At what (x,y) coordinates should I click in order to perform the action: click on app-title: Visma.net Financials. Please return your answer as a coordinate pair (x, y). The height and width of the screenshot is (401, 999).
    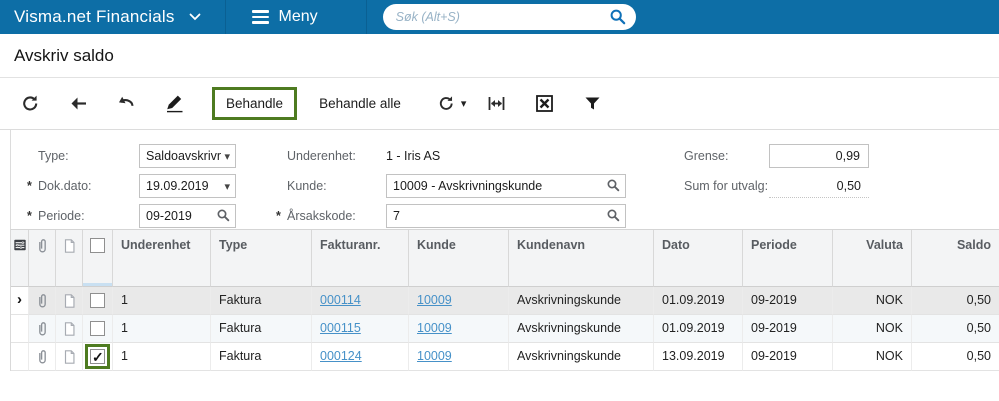
    Looking at the image, I should click on (94, 16).